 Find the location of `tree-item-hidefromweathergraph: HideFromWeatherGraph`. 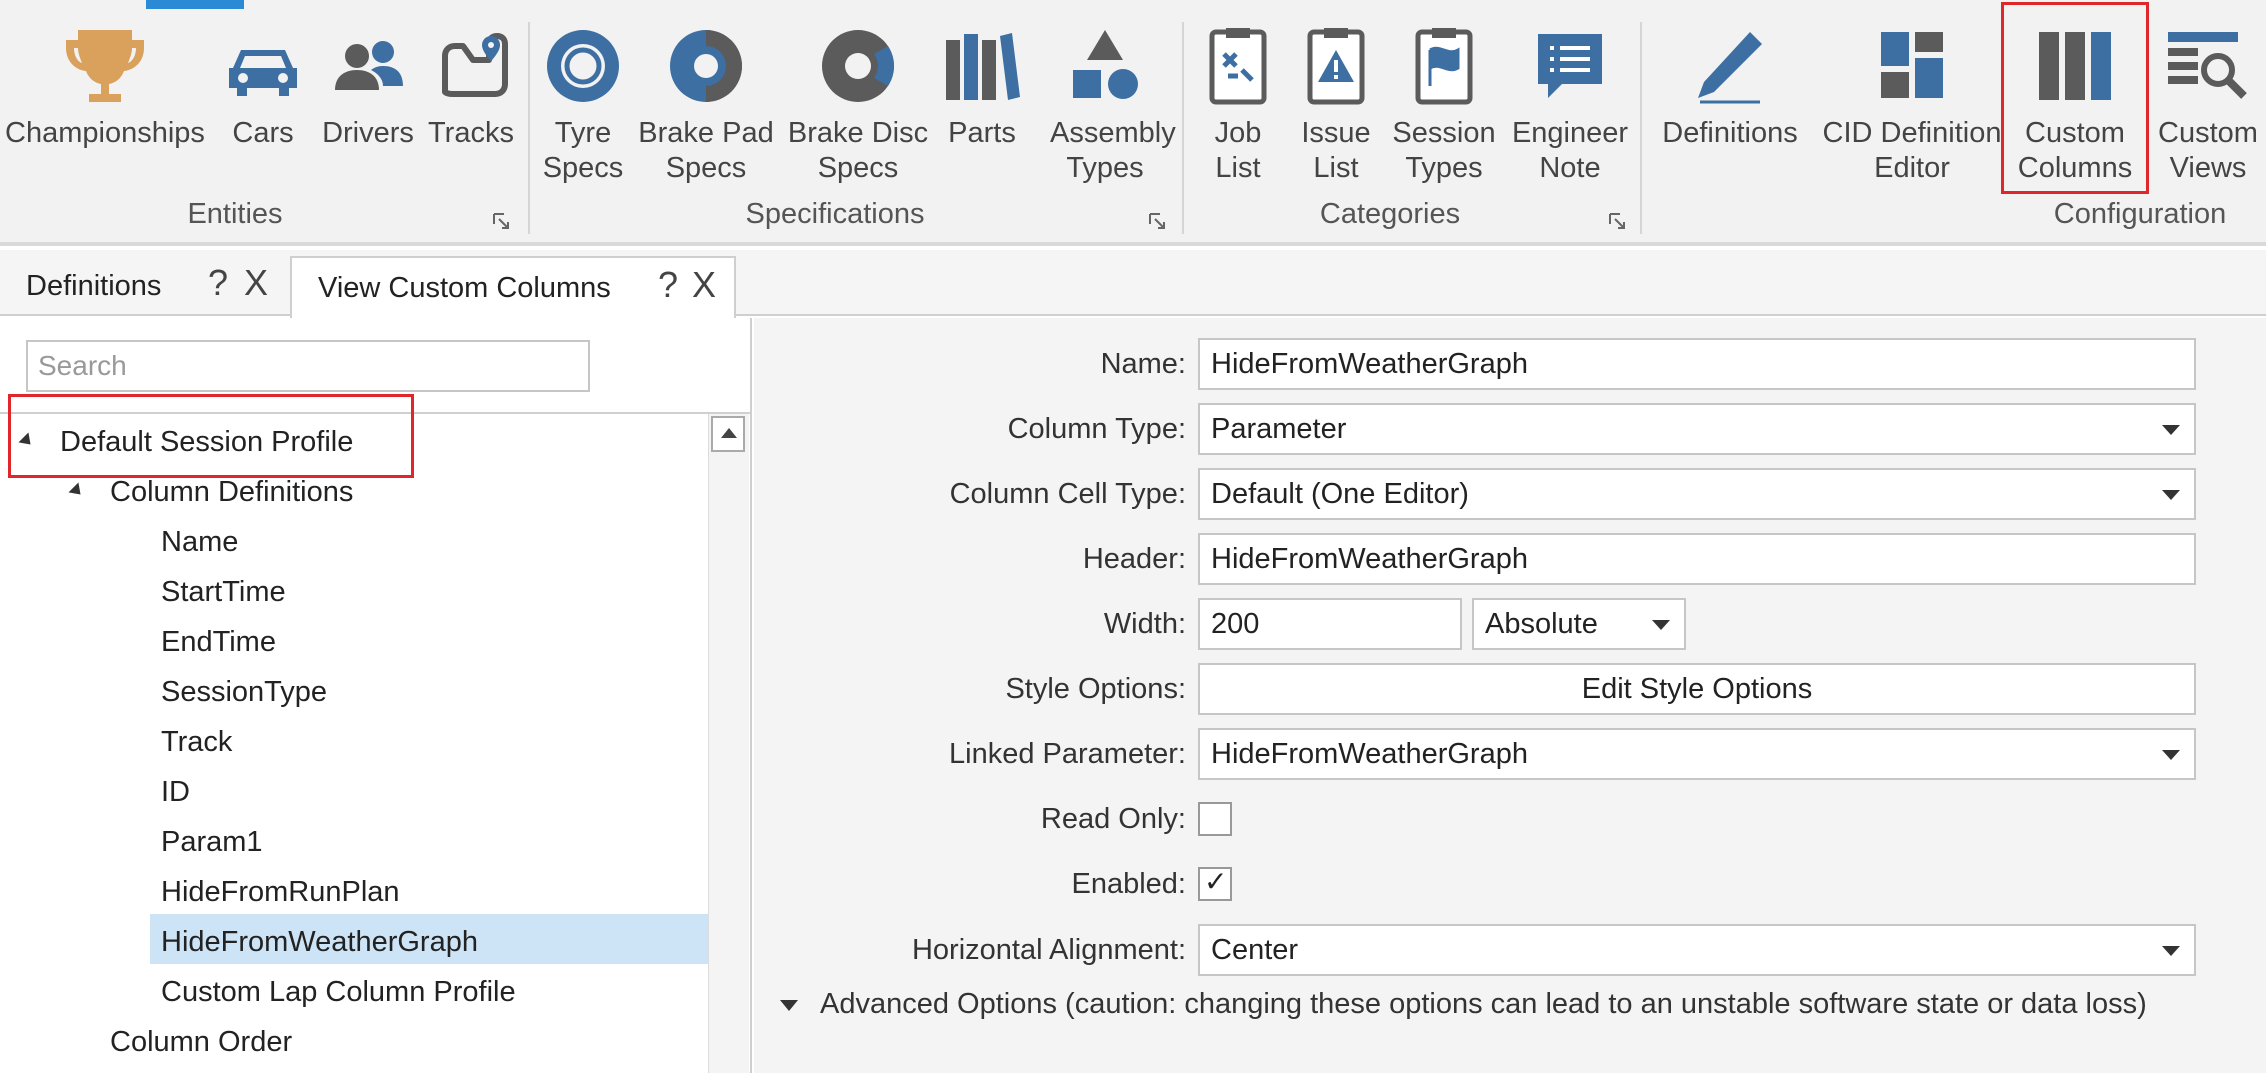

tree-item-hidefromweathergraph: HideFromWeatherGraph is located at coordinates (319, 942).